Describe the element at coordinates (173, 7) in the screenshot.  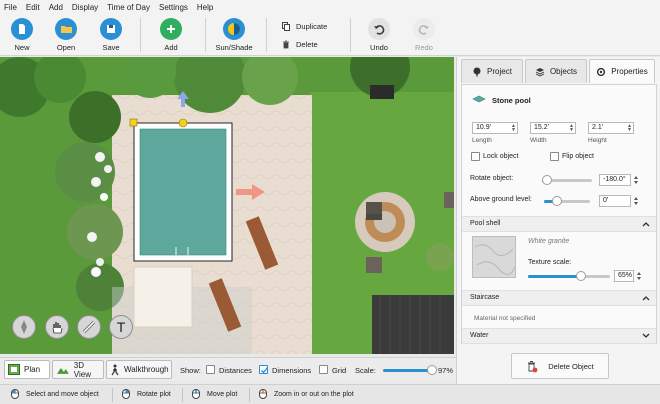
I see `menu-settings: Settings` at that location.